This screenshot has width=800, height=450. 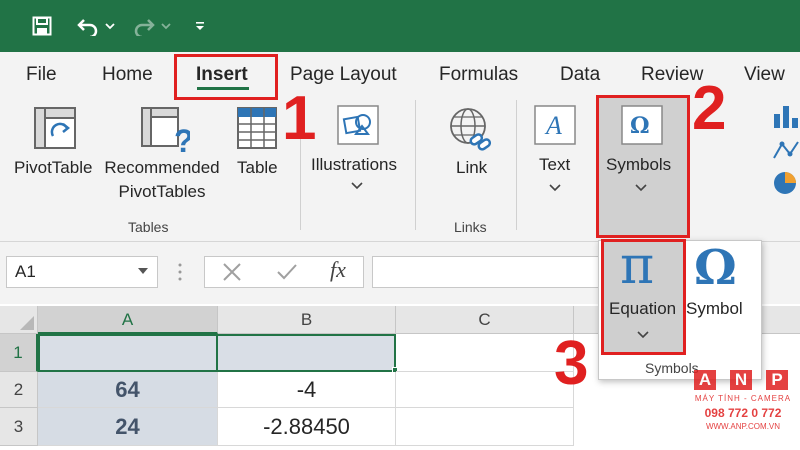 I want to click on recommended-pivottables-icon: ?, so click(x=167, y=133).